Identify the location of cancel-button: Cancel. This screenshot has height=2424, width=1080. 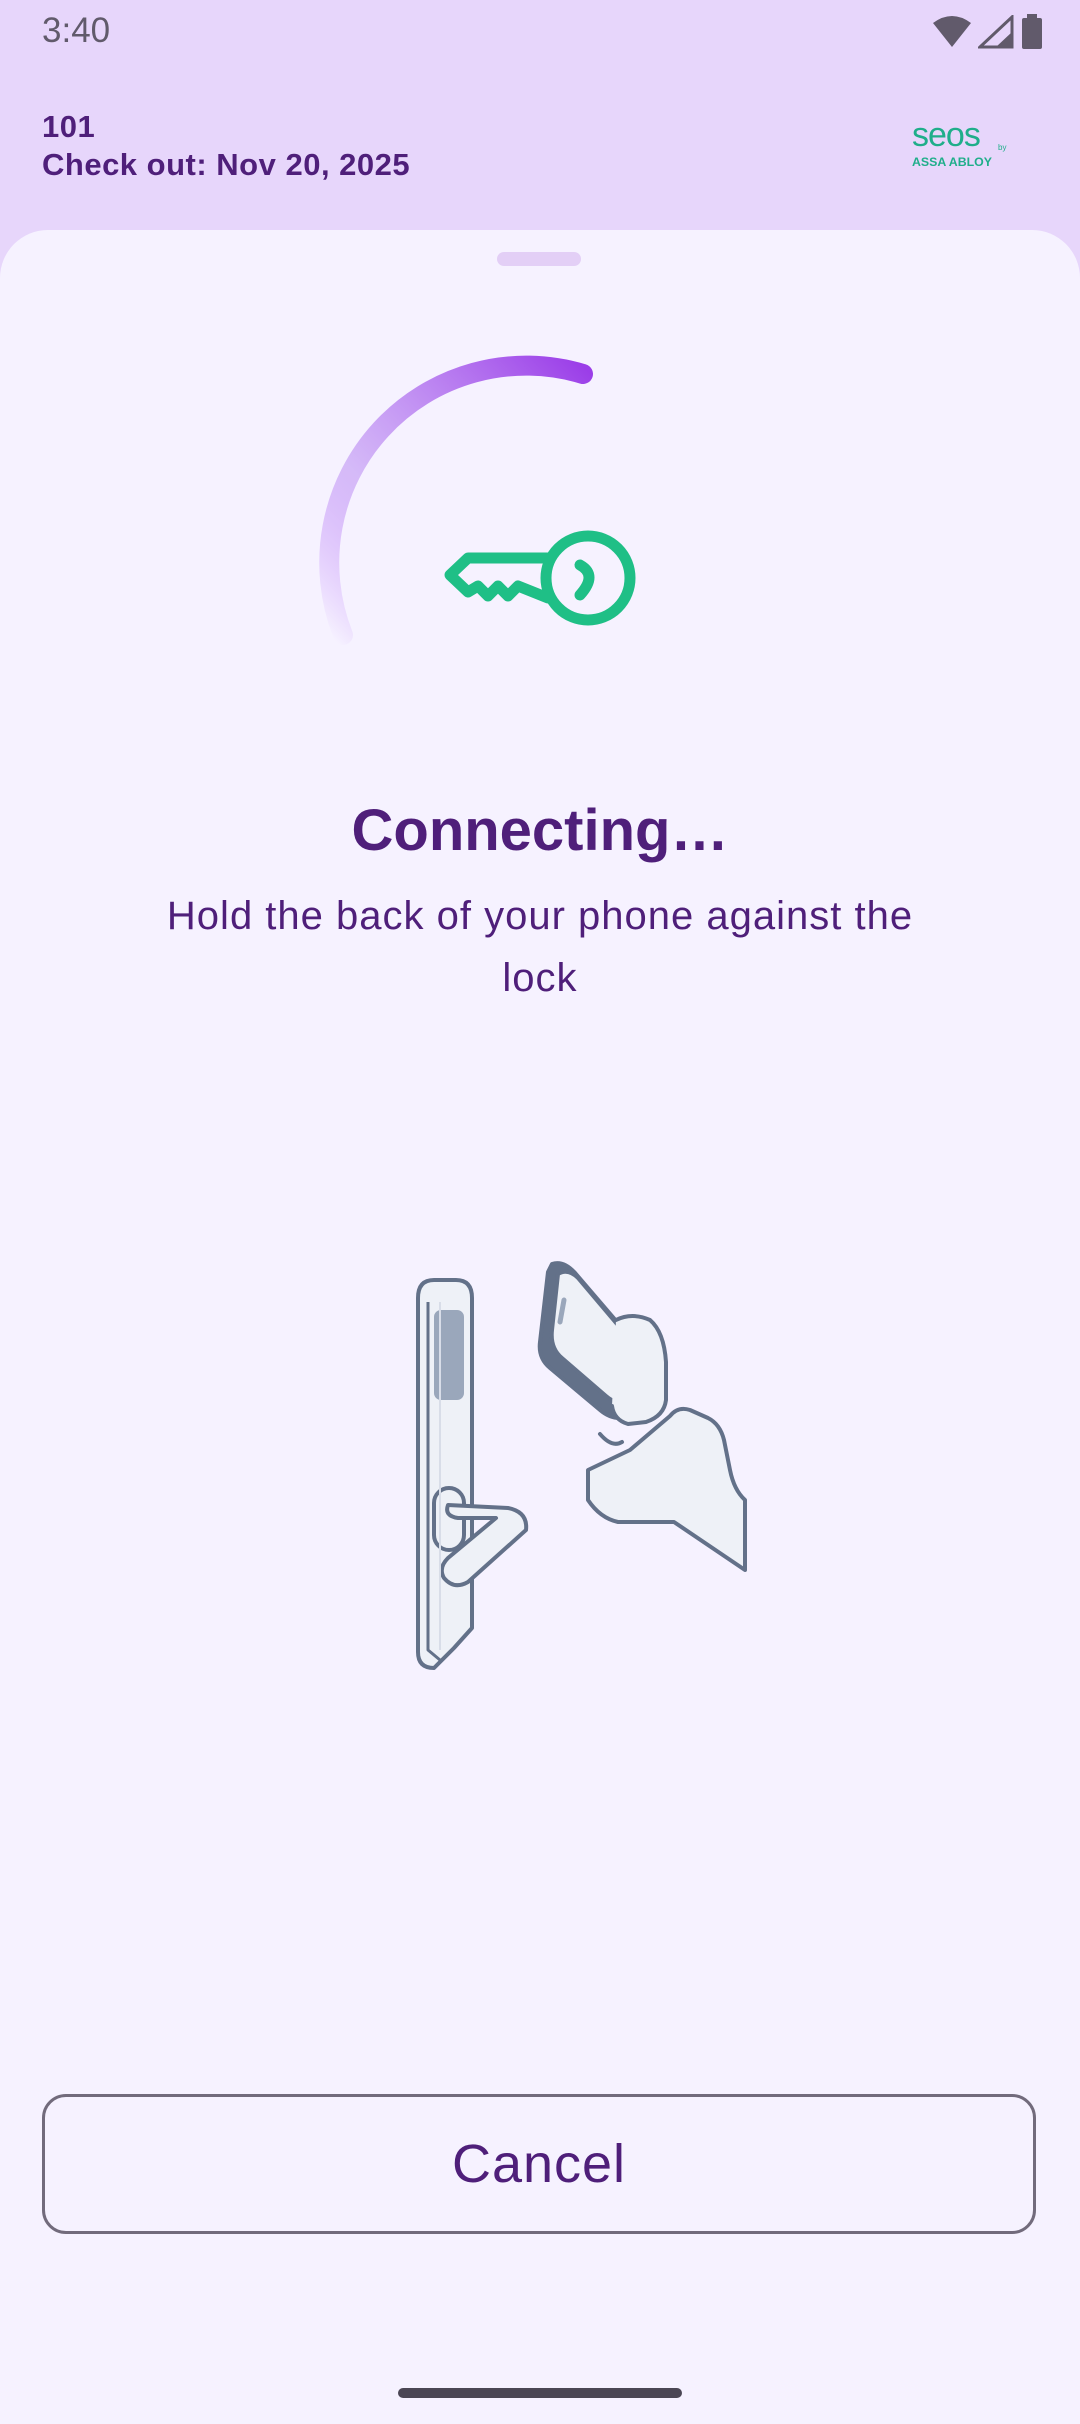
(539, 2164).